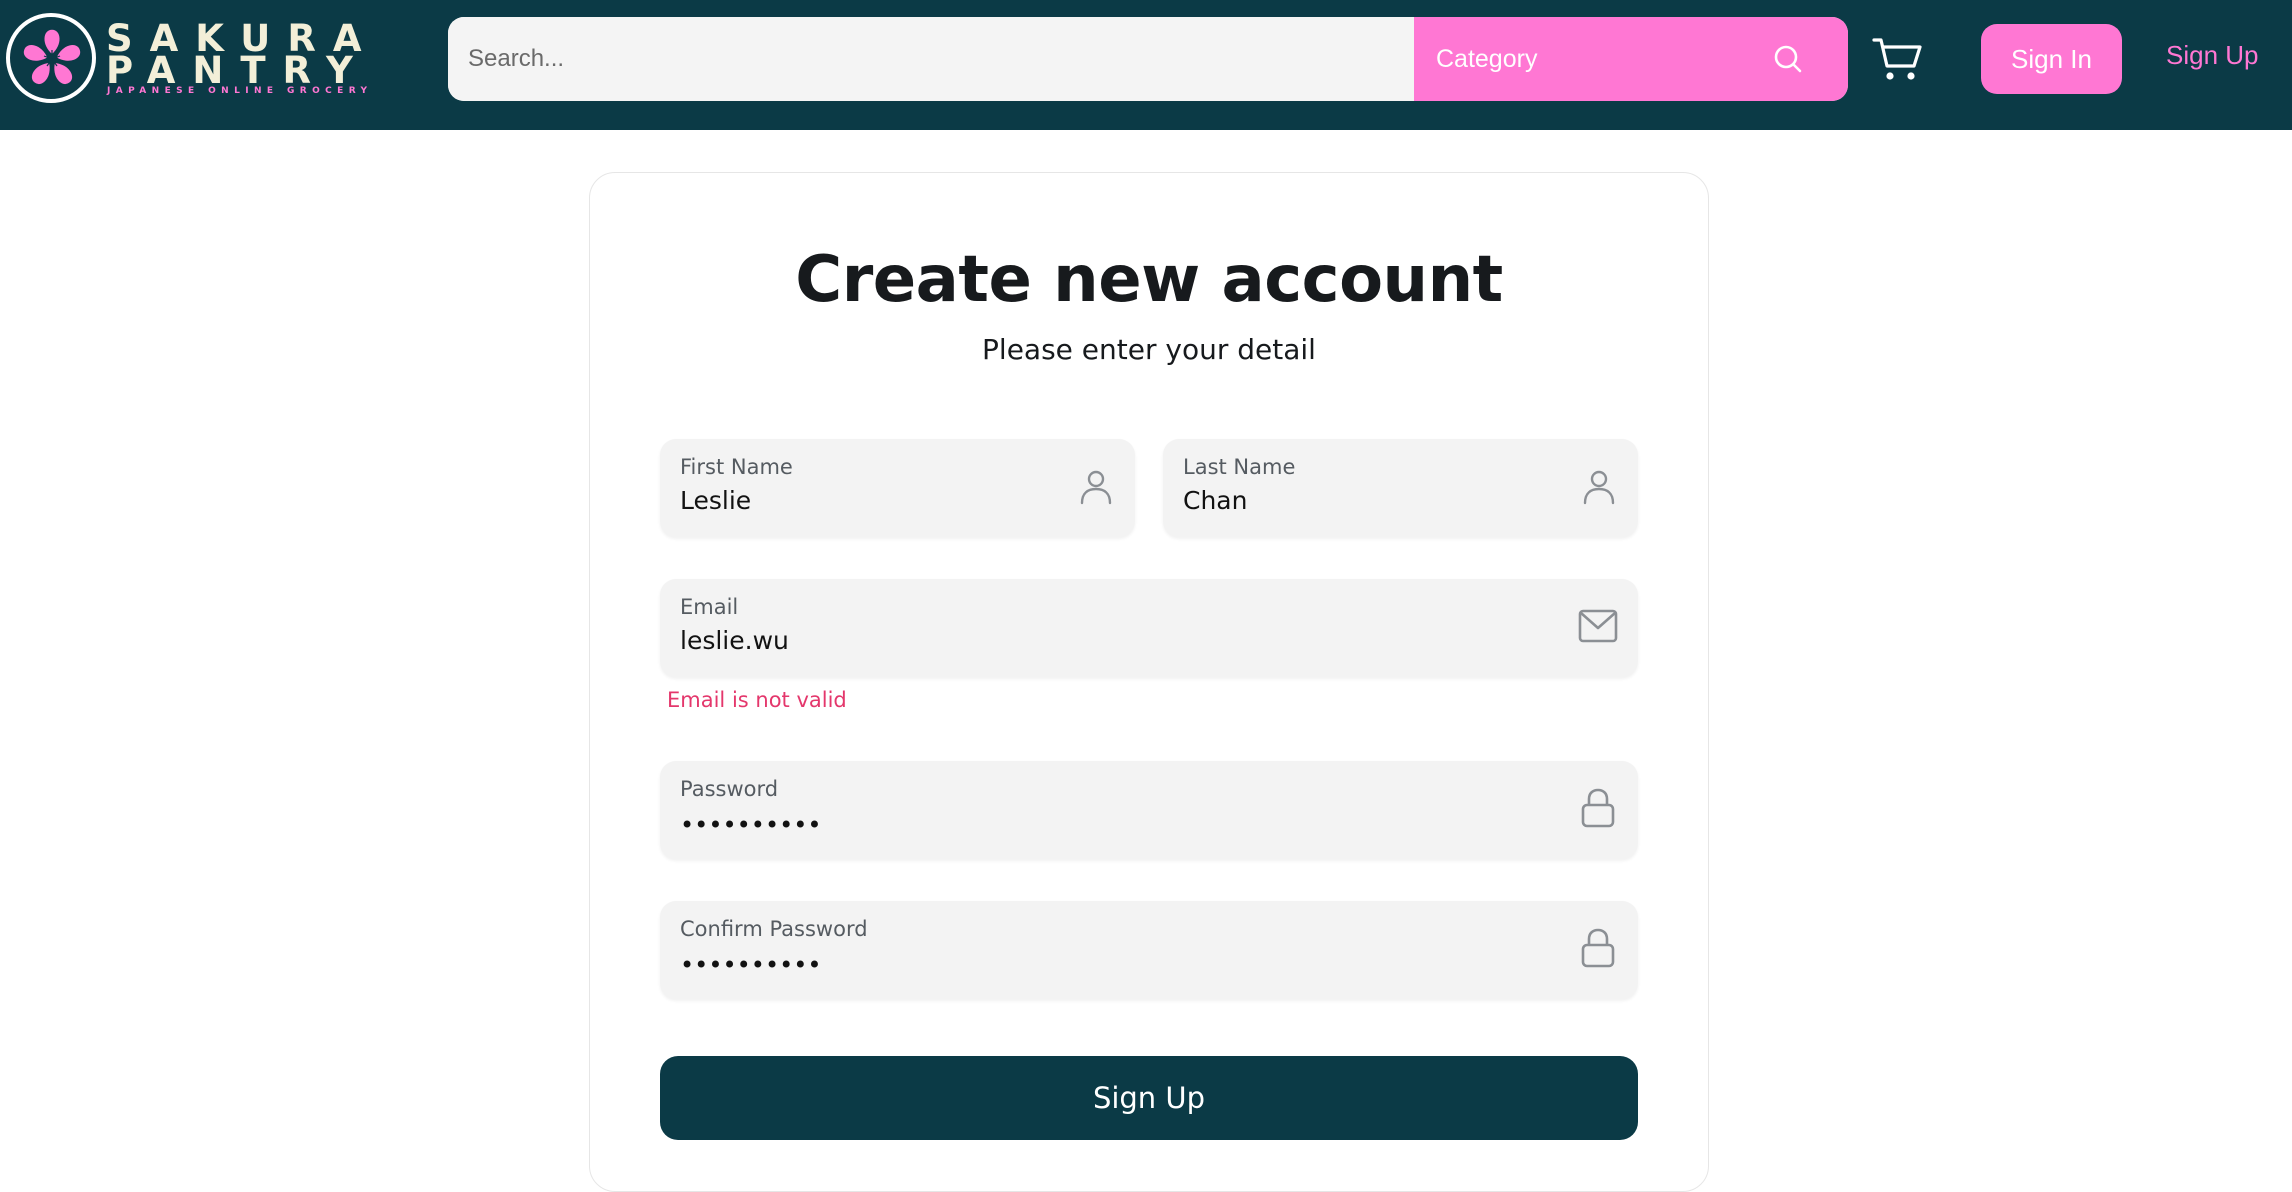 The image size is (2292, 1192). What do you see at coordinates (1149, 950) in the screenshot?
I see `confirm-password-field: Confirm Password ••••••••••` at bounding box center [1149, 950].